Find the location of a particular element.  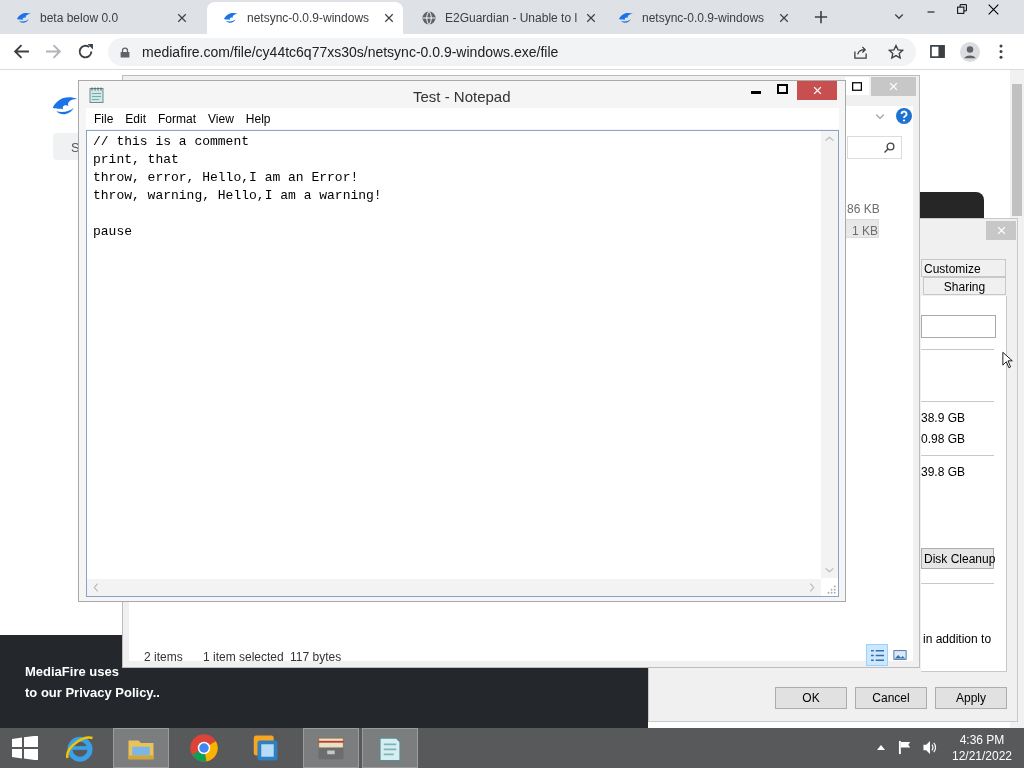

reload-icon is located at coordinates (85, 51).